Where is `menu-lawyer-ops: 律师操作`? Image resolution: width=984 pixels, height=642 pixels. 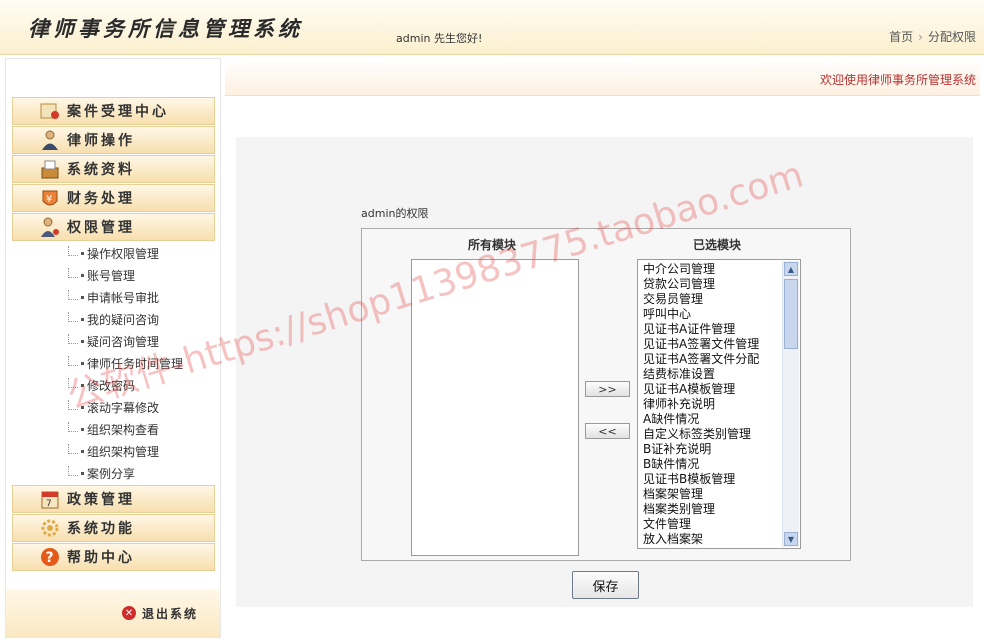
menu-lawyer-ops: 律师操作 is located at coordinates (113, 140).